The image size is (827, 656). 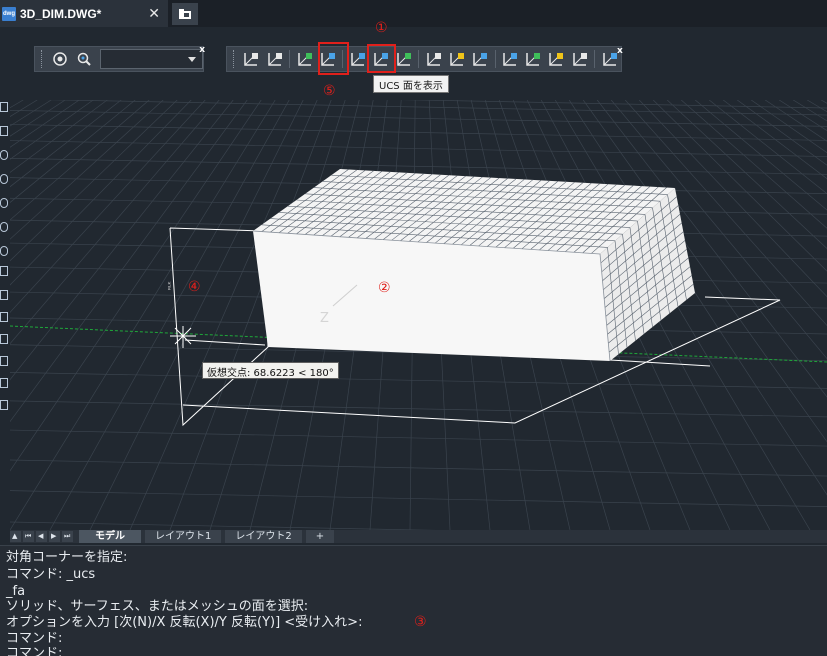 I want to click on palette-ellipse-icon, so click(x=4, y=203).